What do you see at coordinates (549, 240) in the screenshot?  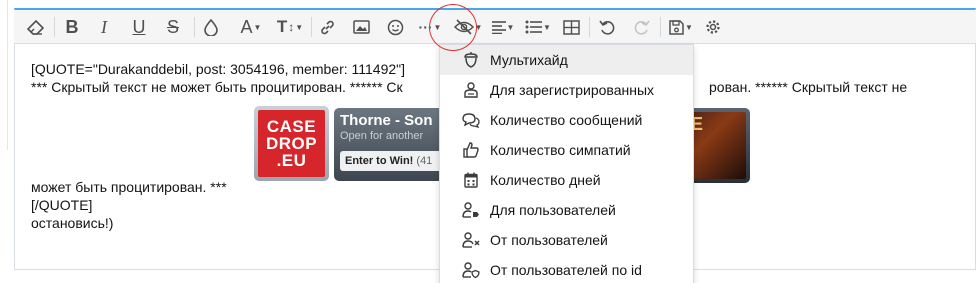 I see `menu-item-label: От пользователей` at bounding box center [549, 240].